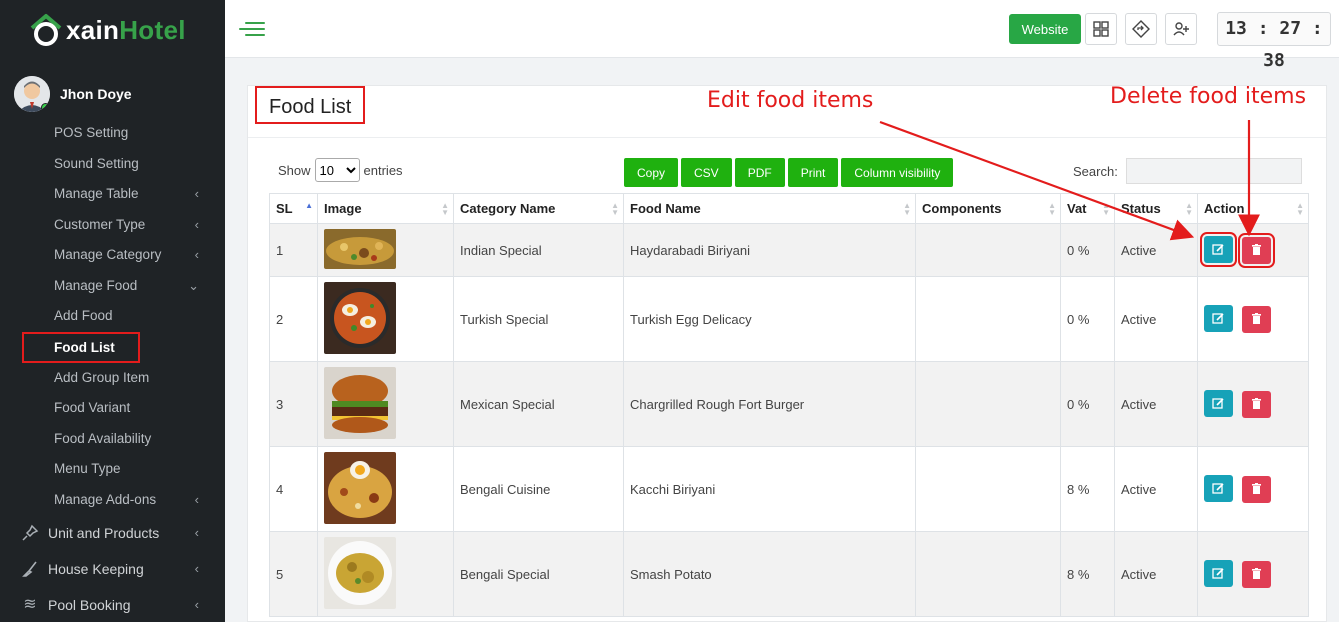 The width and height of the screenshot is (1339, 622). I want to click on user-profile: Jhon Doye, so click(73, 94).